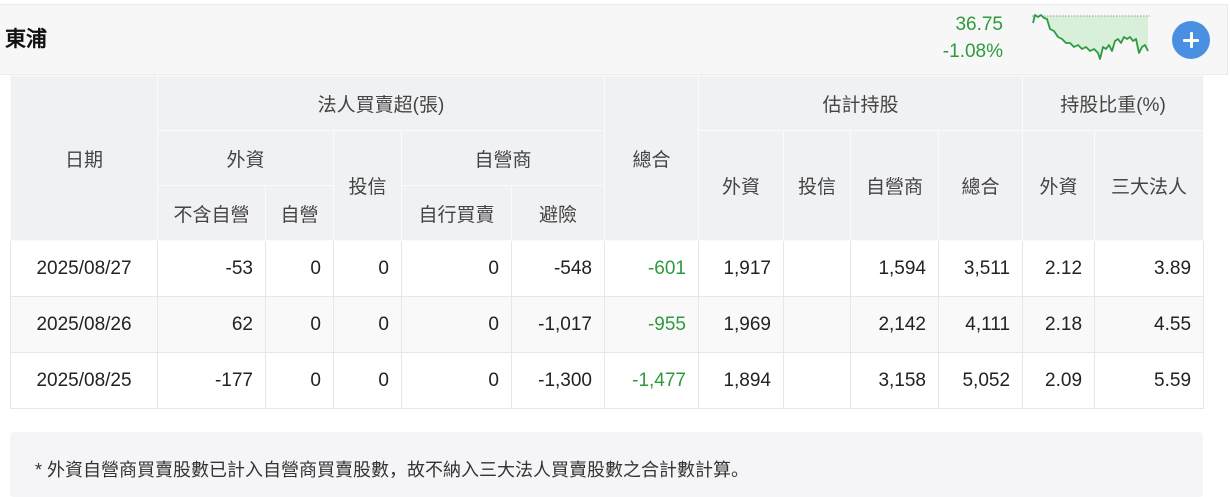 This screenshot has height=497, width=1230. I want to click on cell-total: -601, so click(651, 268).